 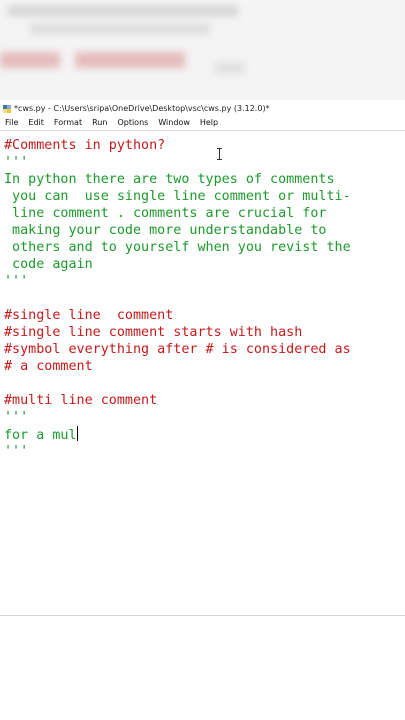 What do you see at coordinates (99, 123) in the screenshot?
I see `menu-run: Run` at bounding box center [99, 123].